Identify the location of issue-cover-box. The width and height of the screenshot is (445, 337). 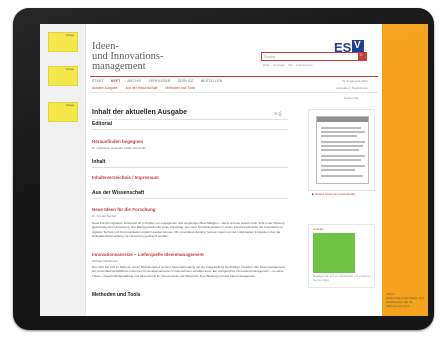
(341, 150).